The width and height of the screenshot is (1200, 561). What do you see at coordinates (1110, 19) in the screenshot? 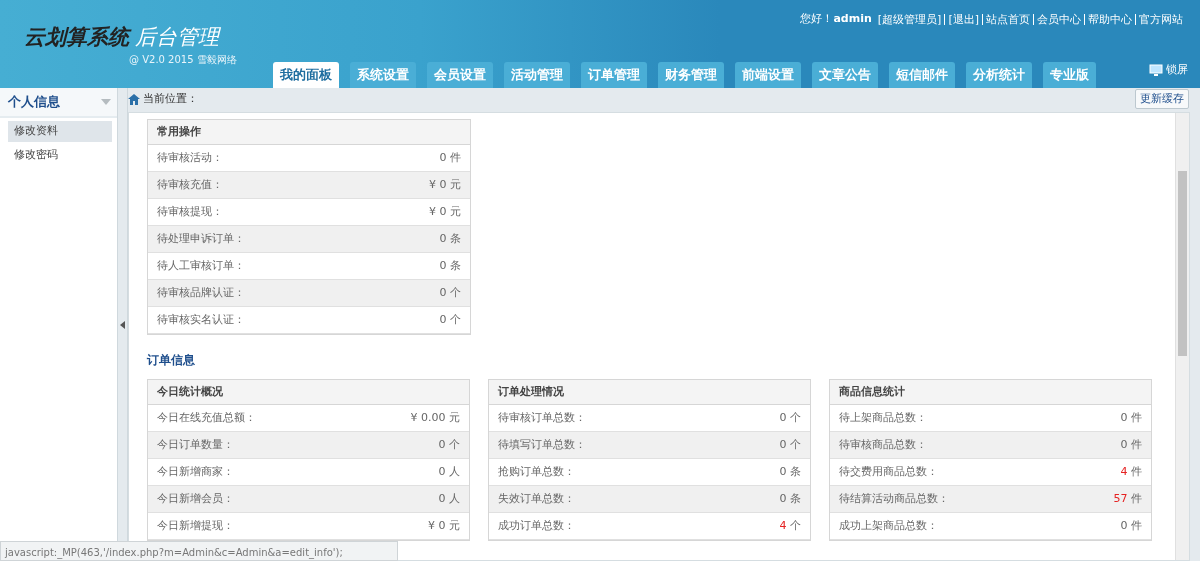
I see `header-link: 帮助中心` at bounding box center [1110, 19].